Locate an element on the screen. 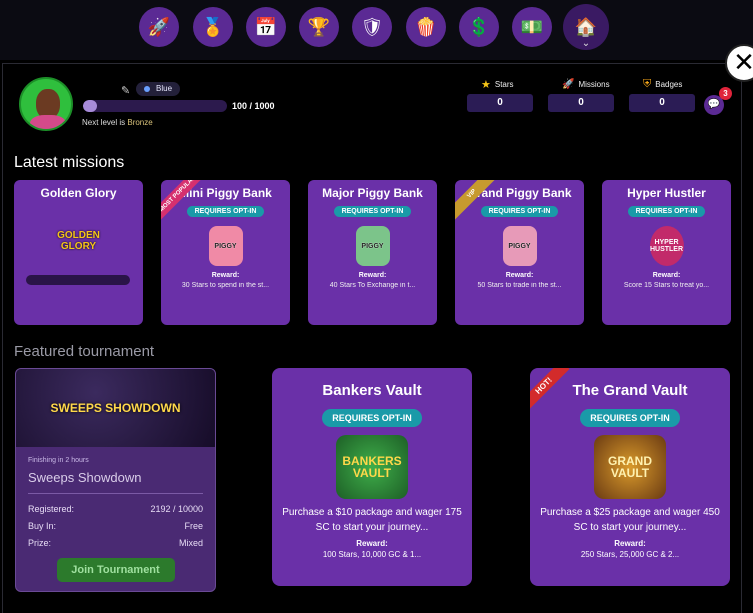 This screenshot has width=753, height=613. podium-icon: 🏅 is located at coordinates (213, 27).